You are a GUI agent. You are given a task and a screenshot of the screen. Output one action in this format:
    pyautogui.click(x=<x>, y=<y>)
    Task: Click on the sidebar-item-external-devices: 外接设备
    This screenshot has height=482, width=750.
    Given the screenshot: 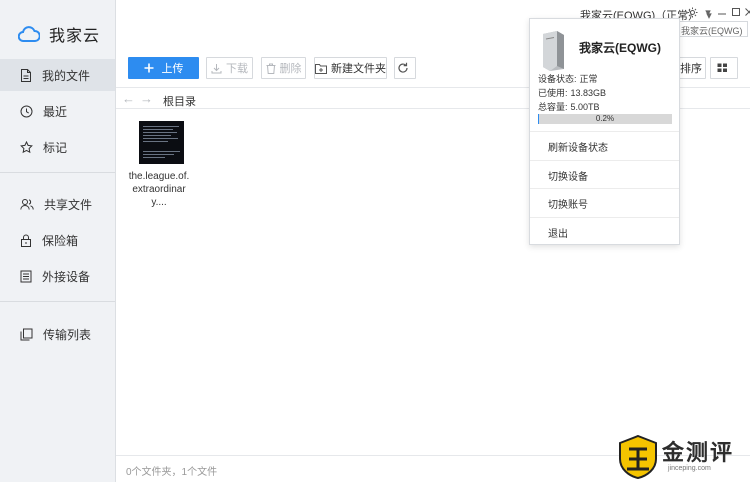 What is the action you would take?
    pyautogui.click(x=57, y=276)
    